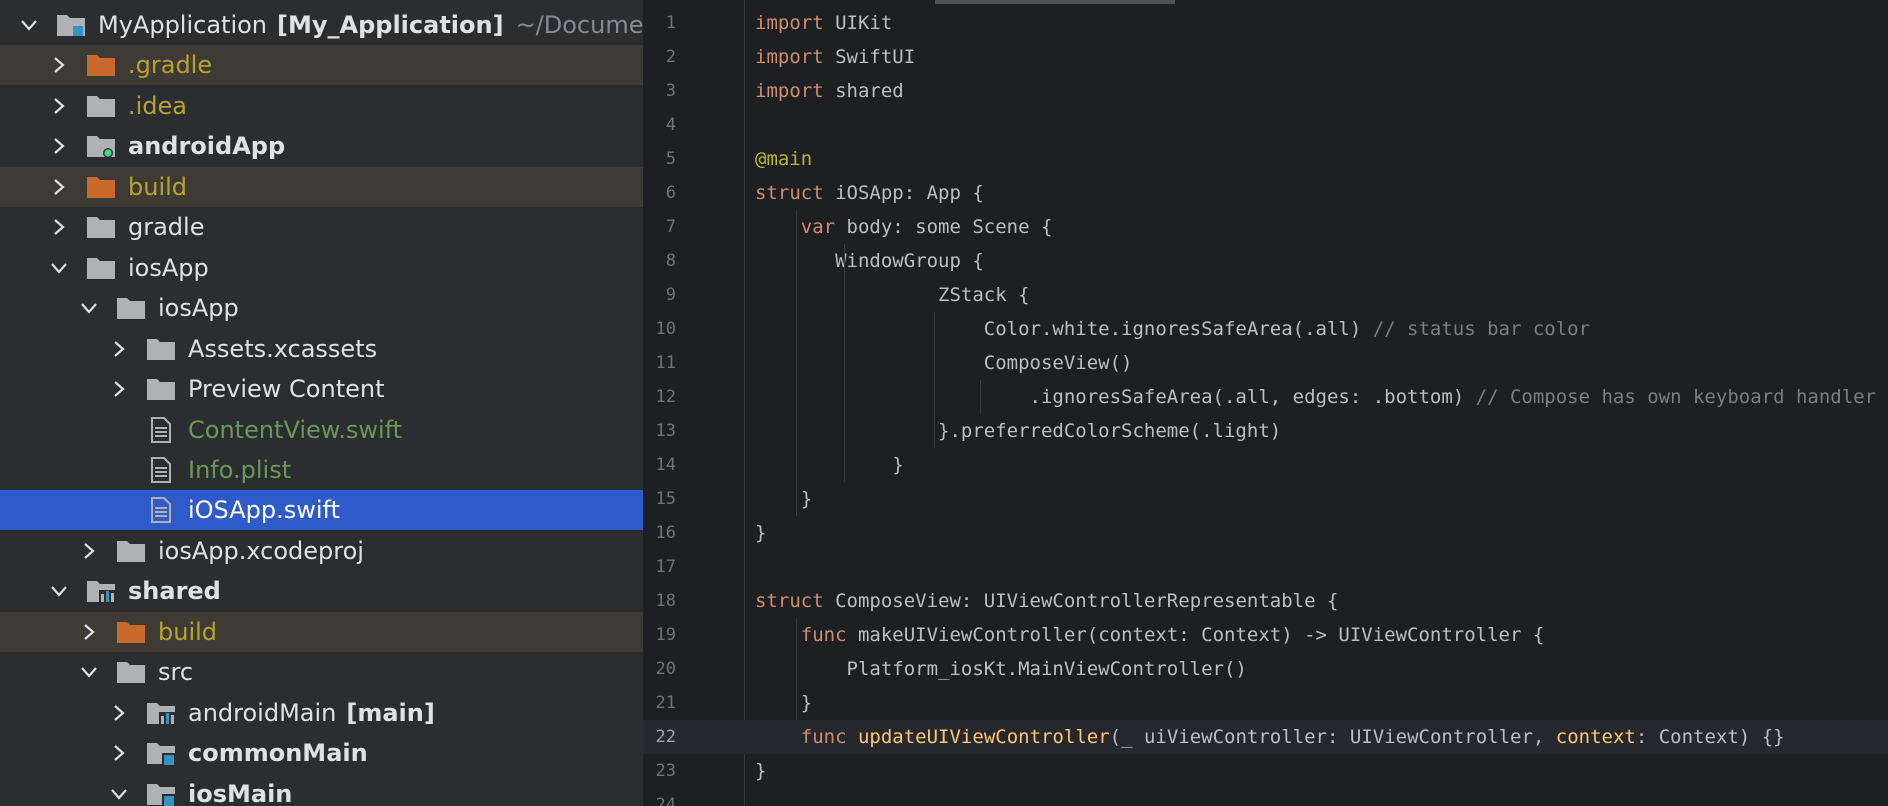 Image resolution: width=1888 pixels, height=806 pixels. I want to click on code-token: WindowGroup {, so click(869, 261).